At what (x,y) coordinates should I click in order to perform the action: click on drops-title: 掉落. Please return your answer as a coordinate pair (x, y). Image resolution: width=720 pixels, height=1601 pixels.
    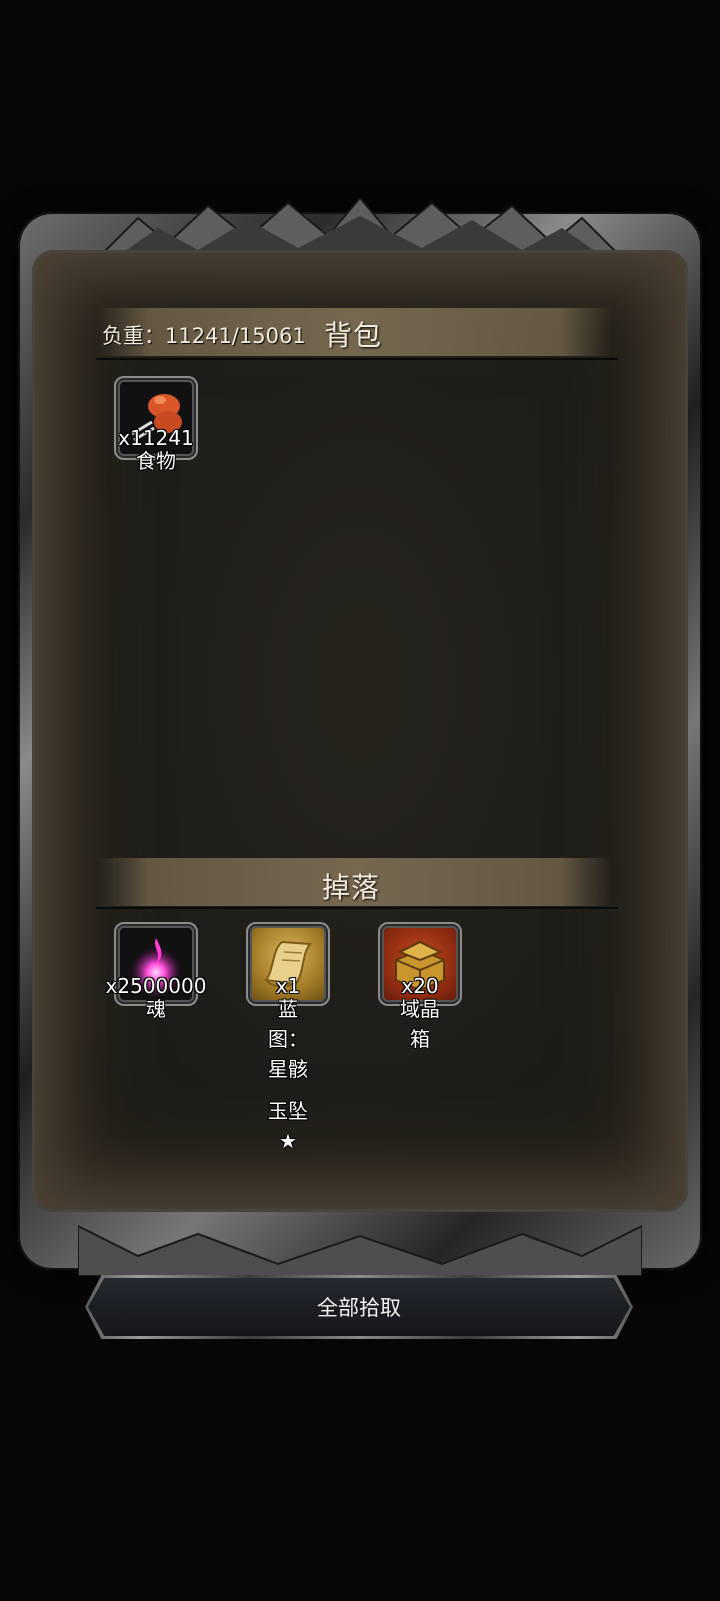
    Looking at the image, I should click on (351, 887).